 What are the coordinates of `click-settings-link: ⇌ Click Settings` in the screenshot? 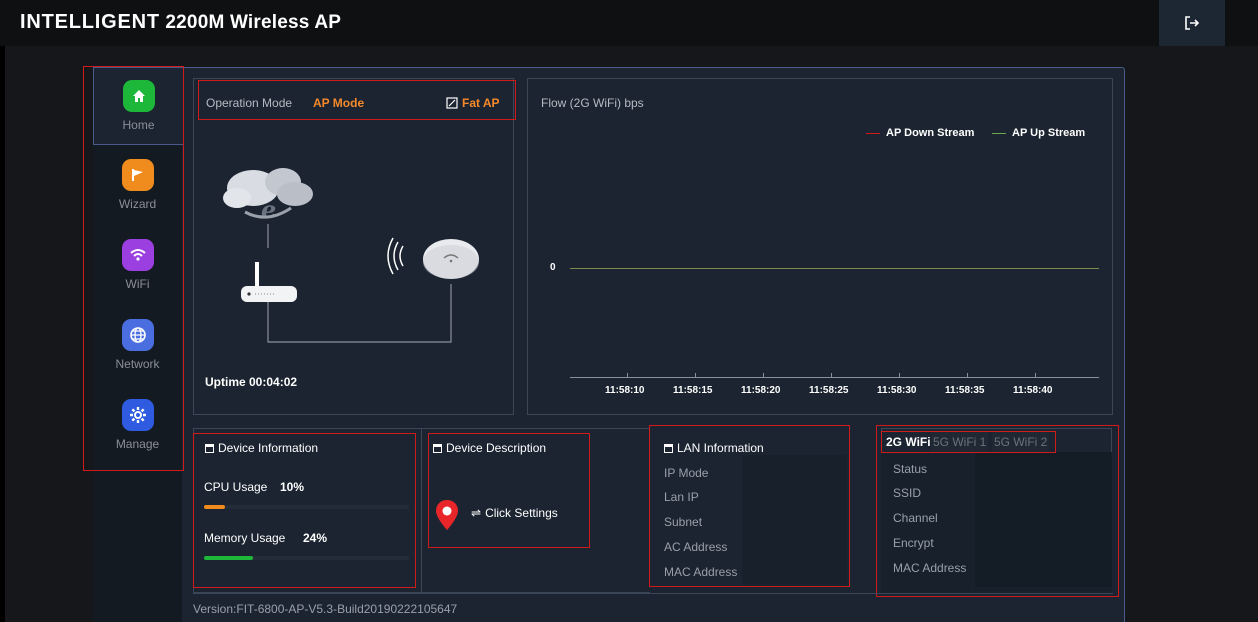 It's located at (514, 513).